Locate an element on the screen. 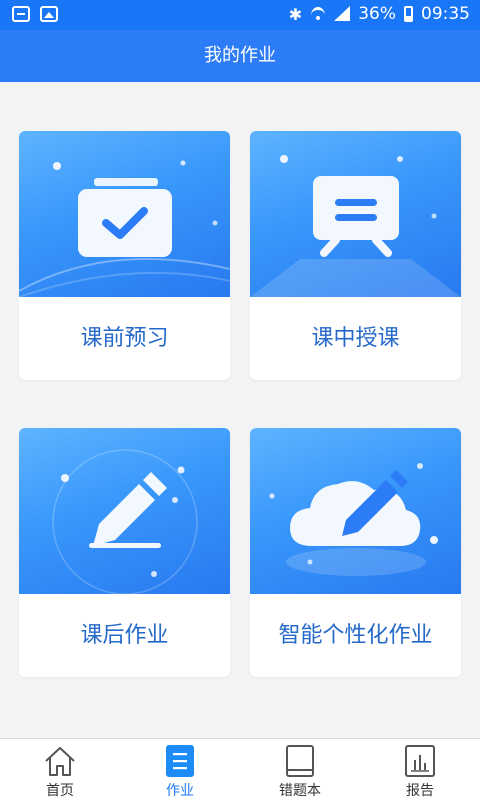 This screenshot has height=800, width=480. status-bar: ✱ 36% 09:35 is located at coordinates (240, 15).